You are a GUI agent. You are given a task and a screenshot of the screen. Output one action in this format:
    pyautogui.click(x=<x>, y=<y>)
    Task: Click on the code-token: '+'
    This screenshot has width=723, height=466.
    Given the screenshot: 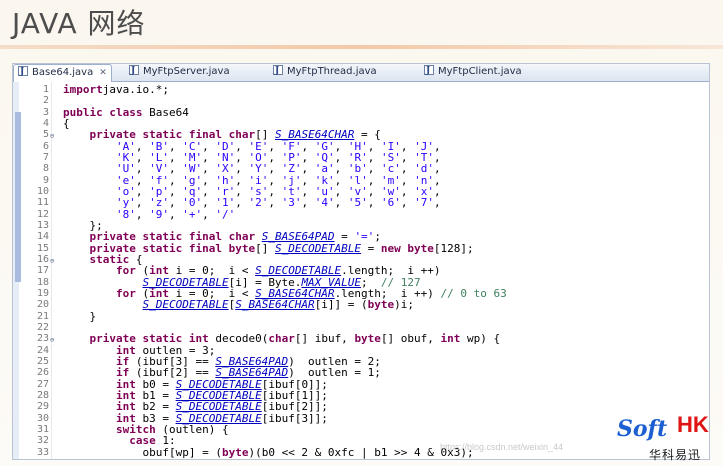 What is the action you would take?
    pyautogui.click(x=192, y=214)
    